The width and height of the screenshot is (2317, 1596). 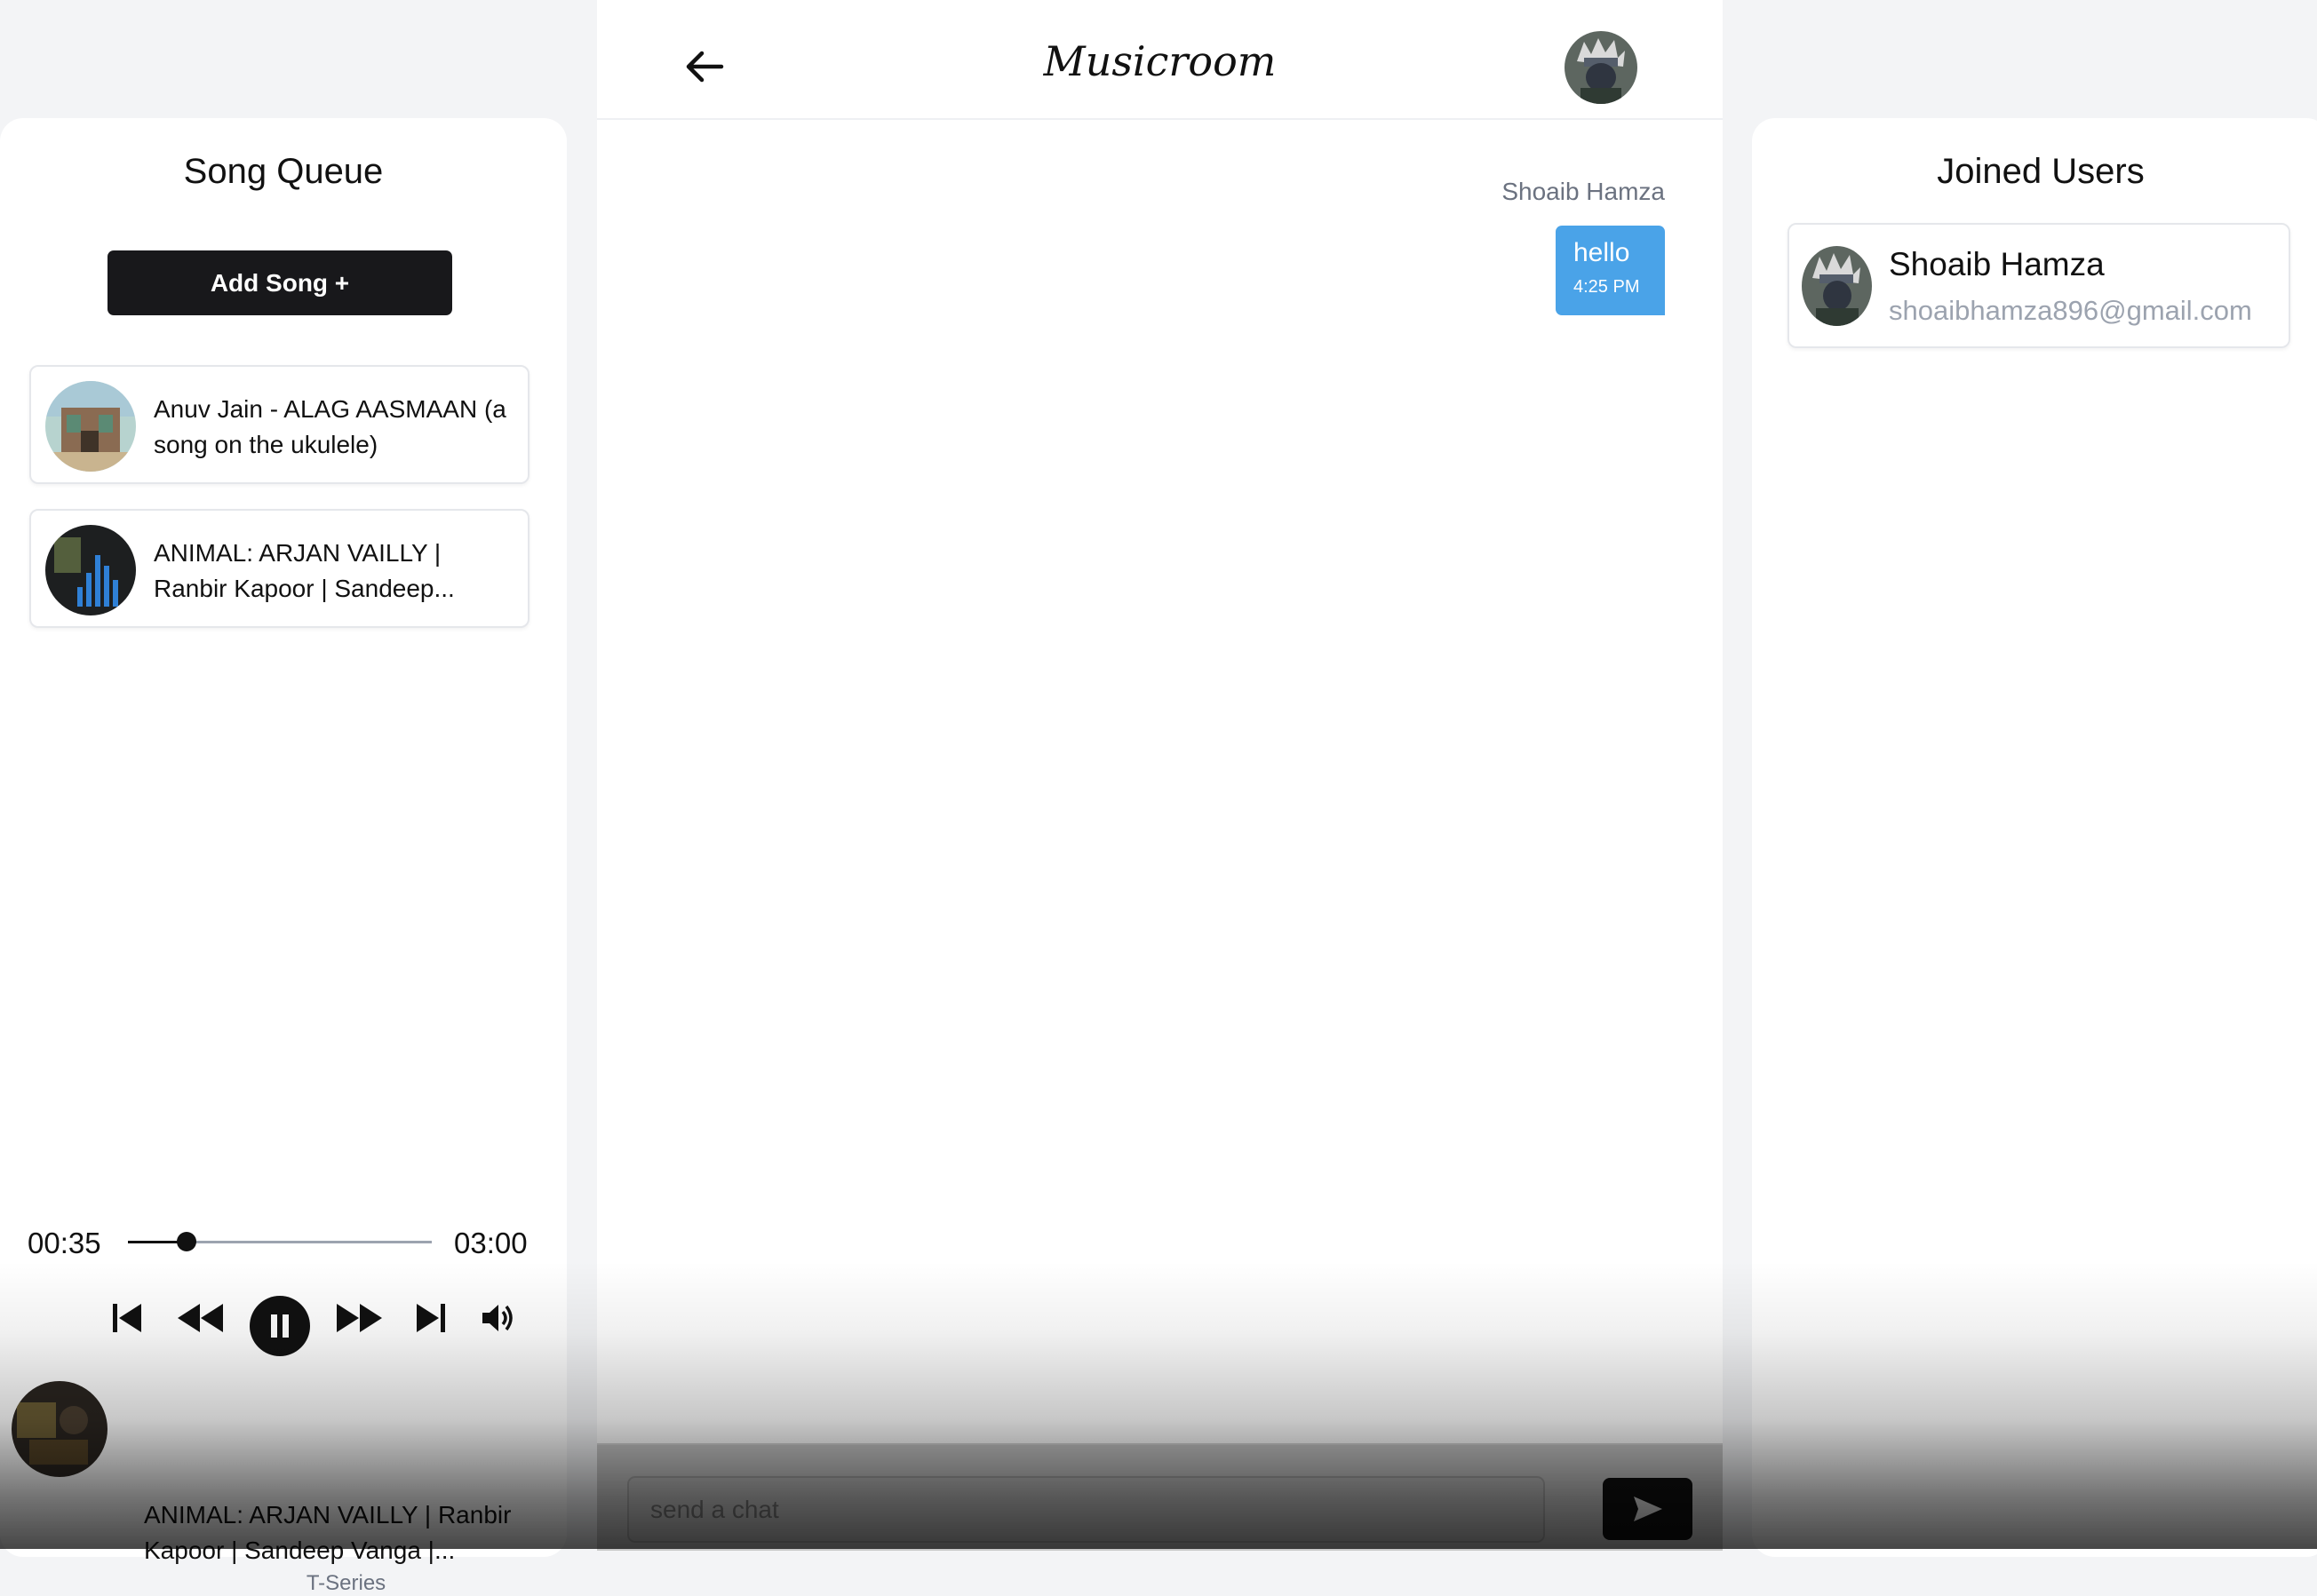 I want to click on user-email: shoaibhamza896@gmail.com, so click(x=2070, y=310).